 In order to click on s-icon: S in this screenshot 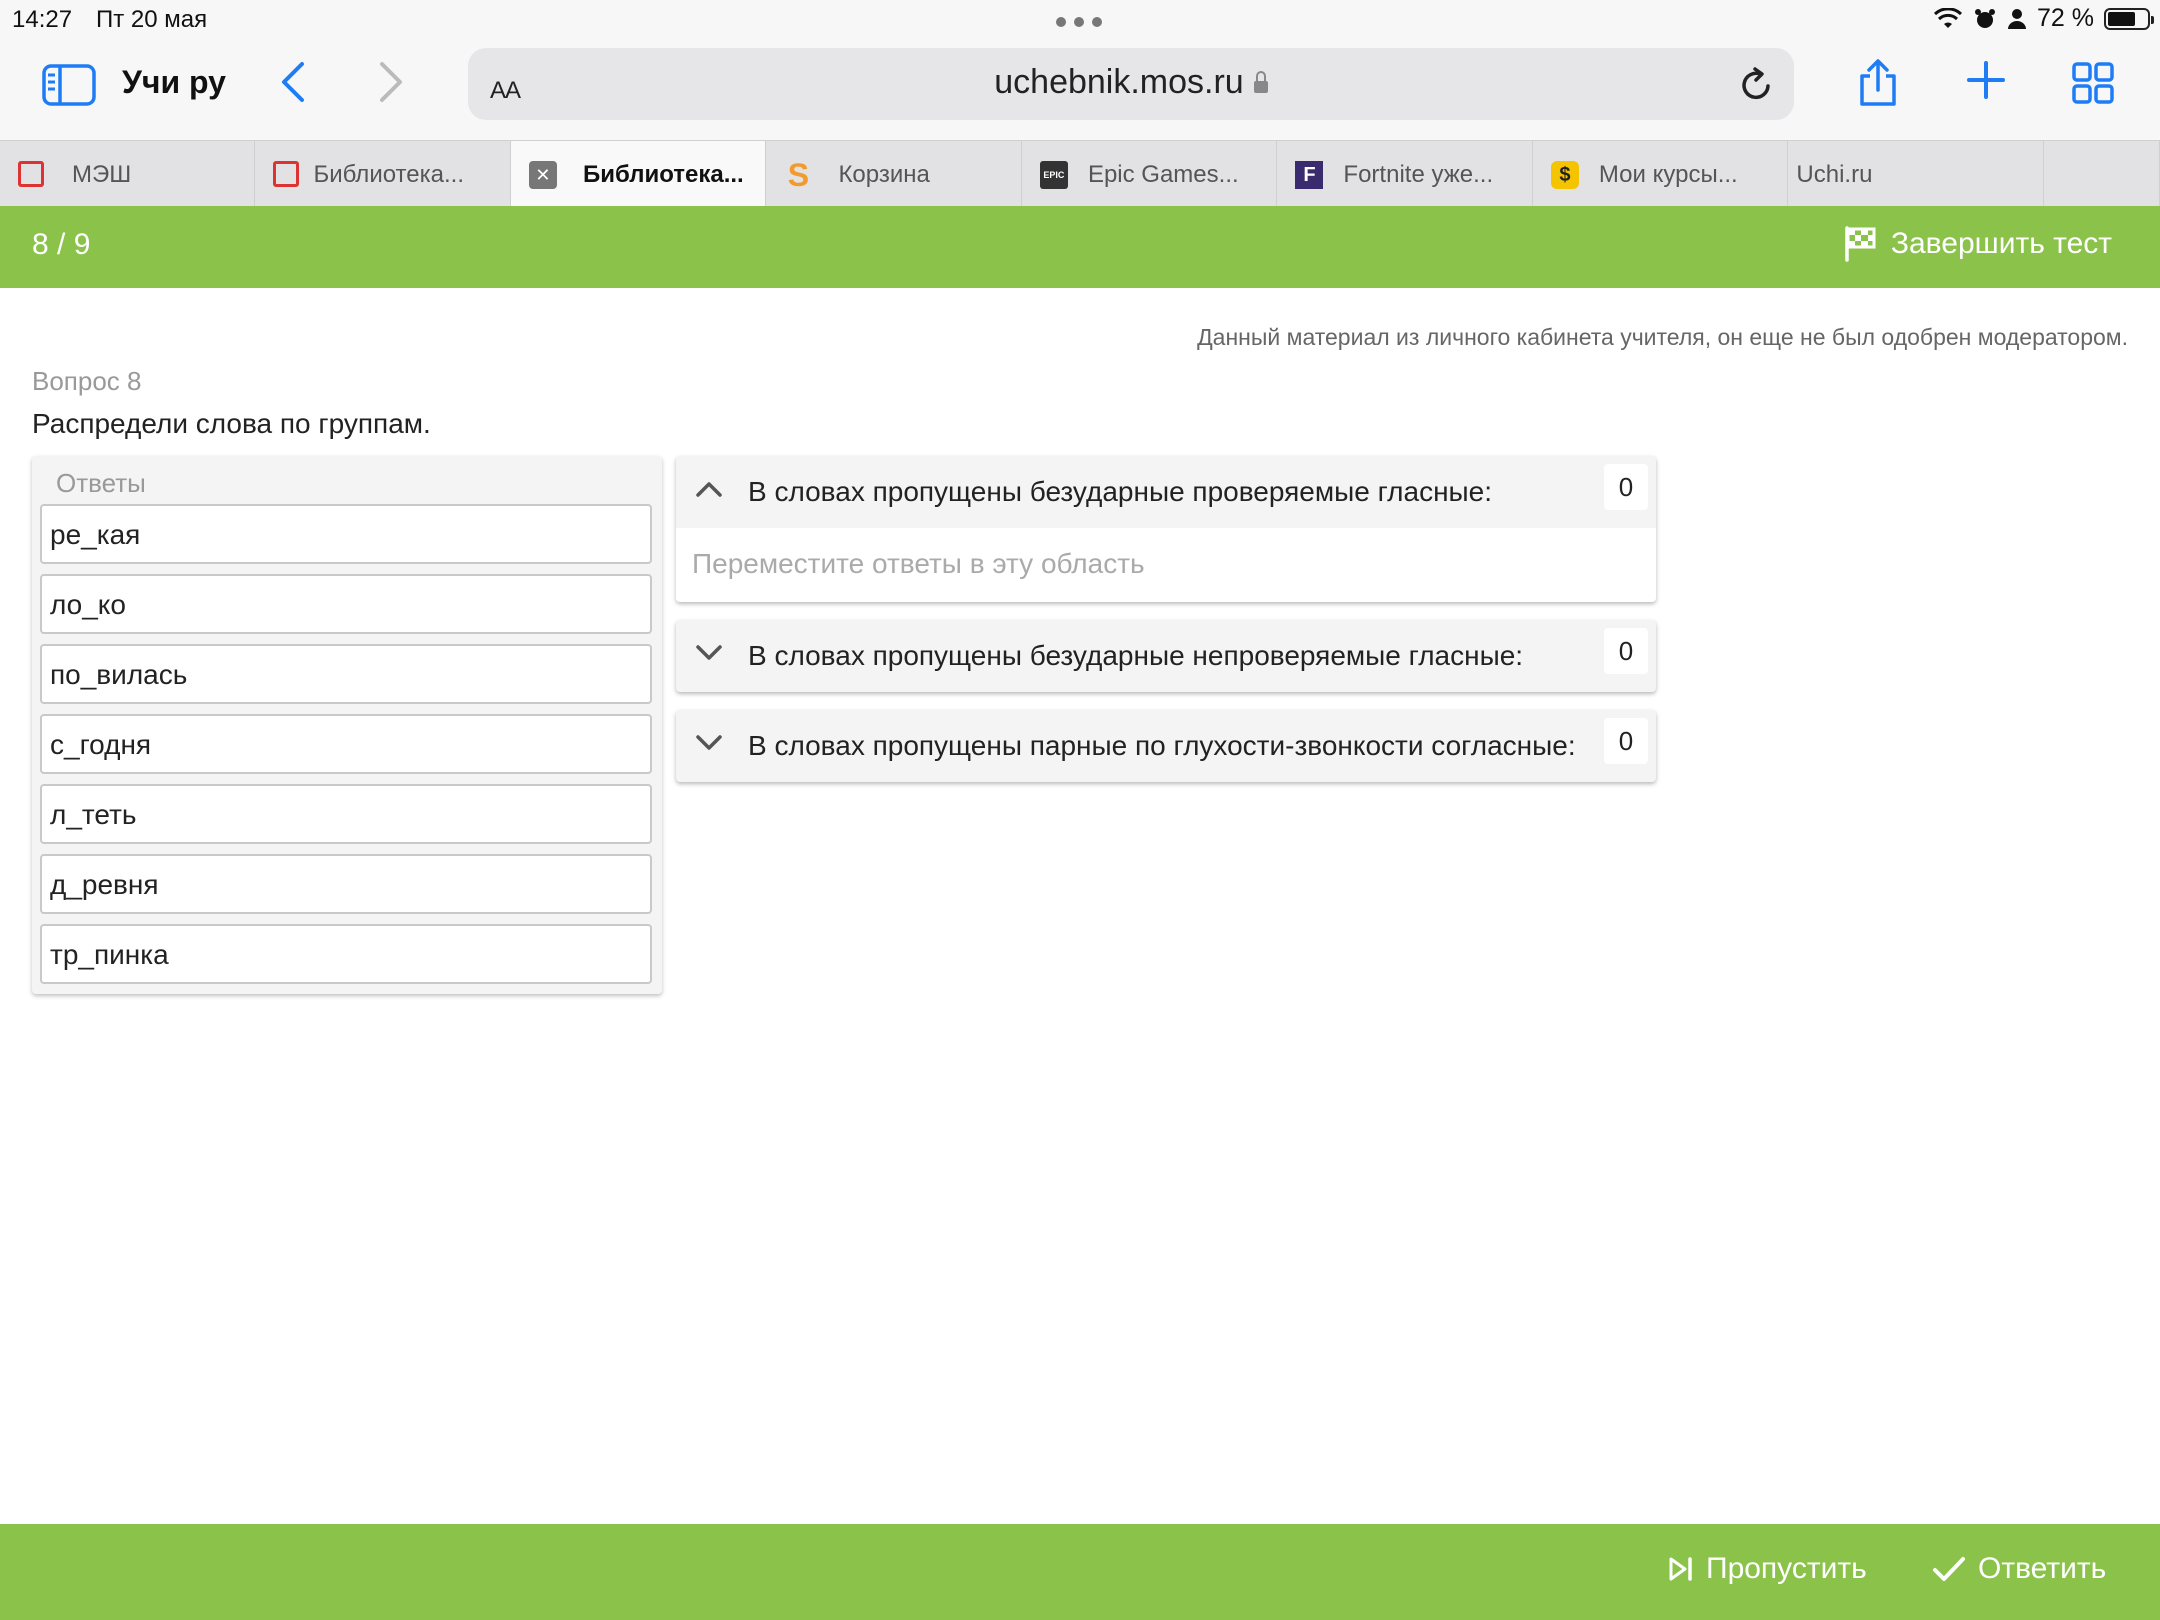, I will do `click(798, 174)`.